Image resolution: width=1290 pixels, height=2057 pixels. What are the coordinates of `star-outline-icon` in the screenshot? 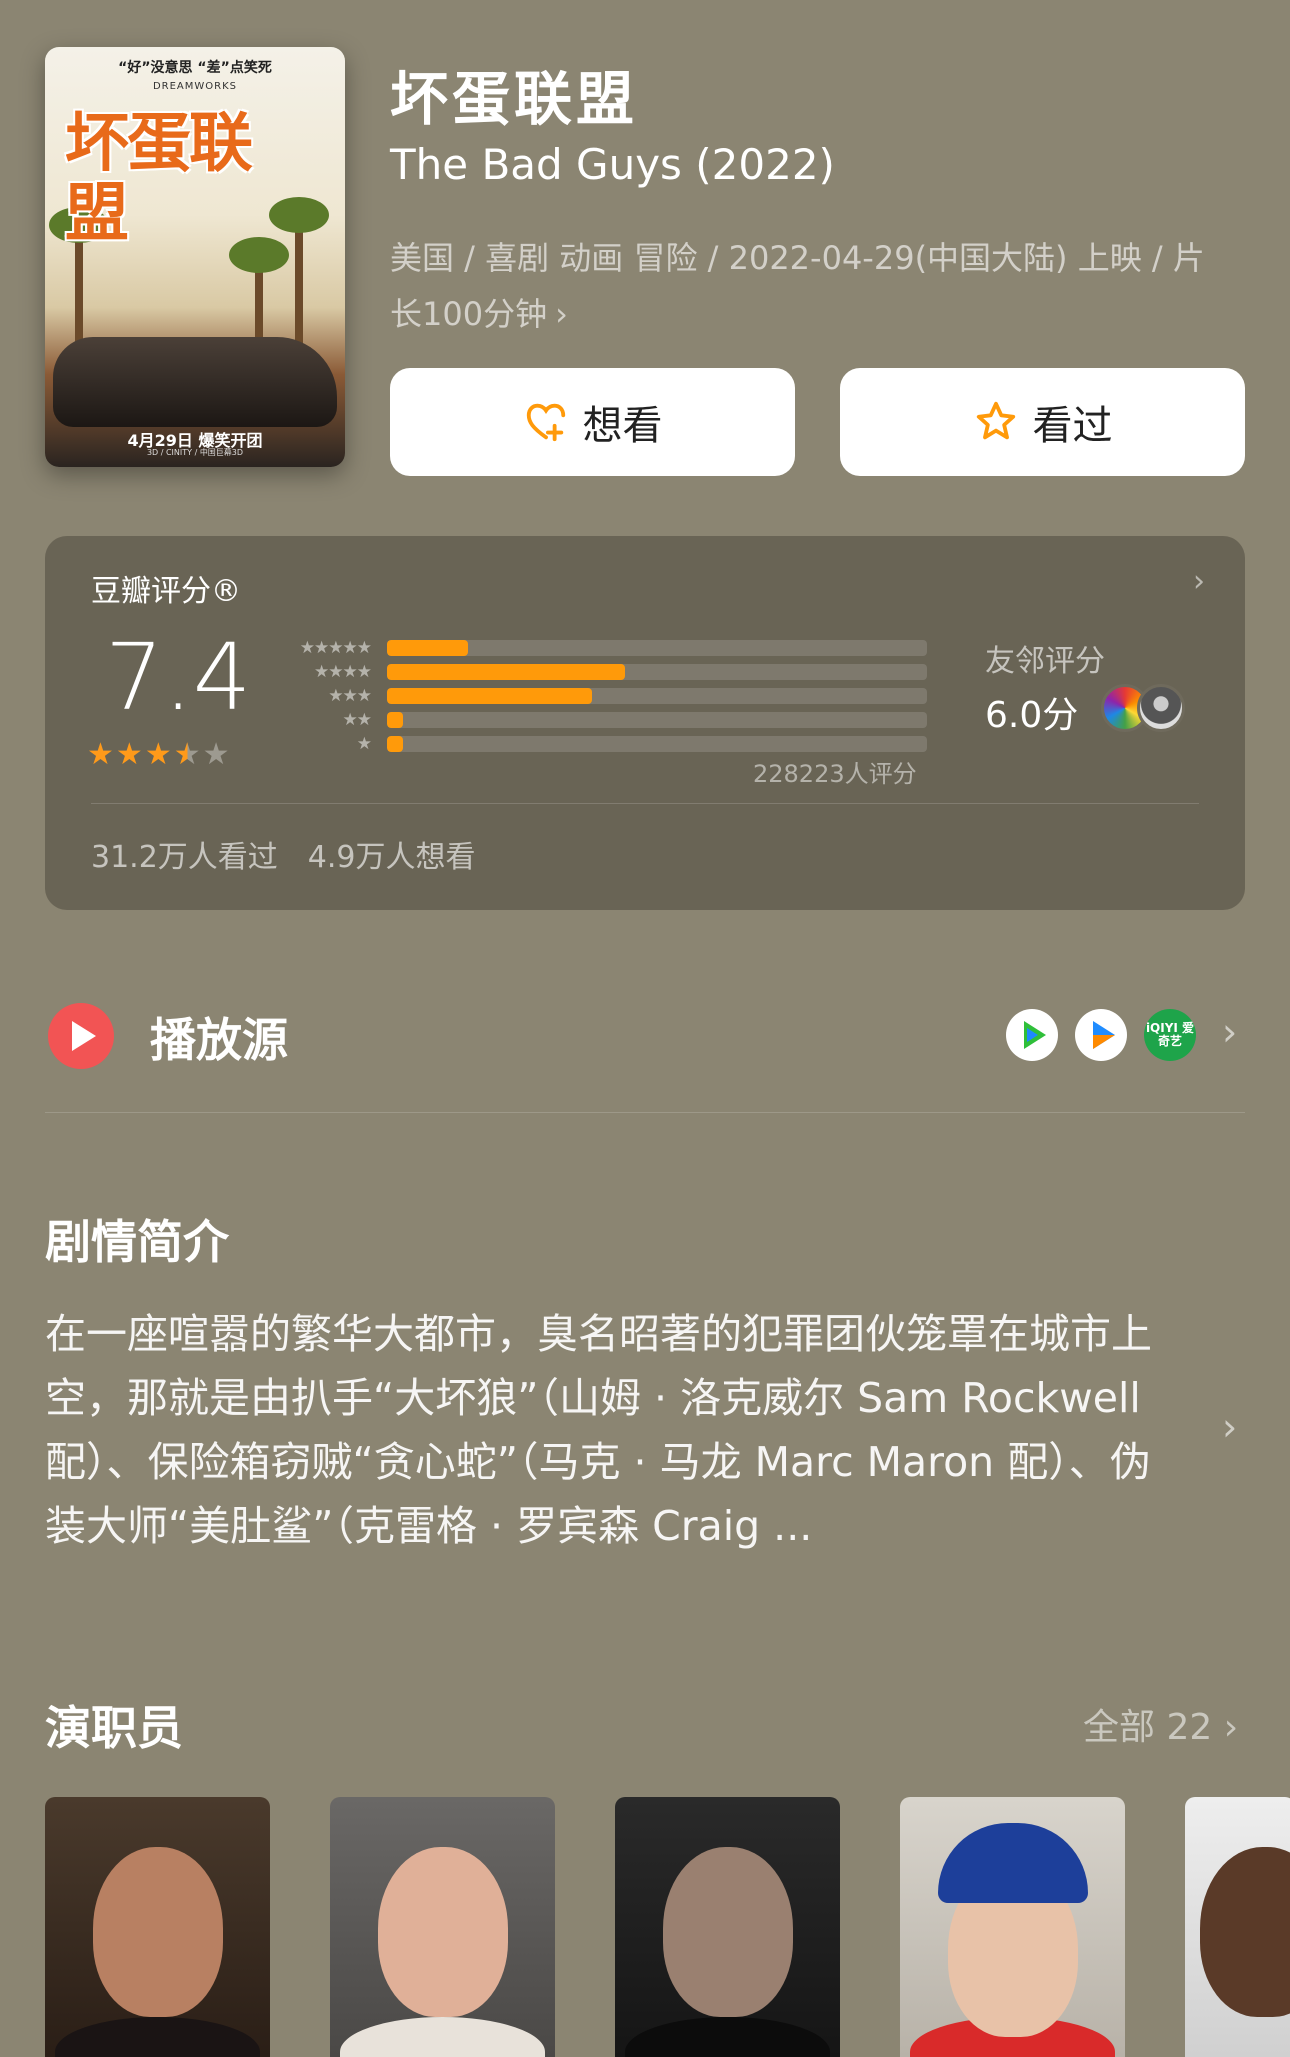 It's located at (995, 420).